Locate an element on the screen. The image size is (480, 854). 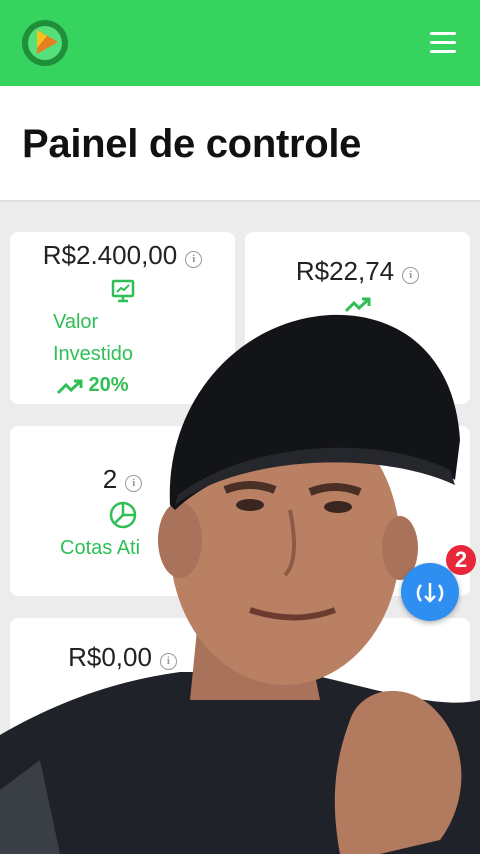
pie-chart-icon is located at coordinates (122, 515).